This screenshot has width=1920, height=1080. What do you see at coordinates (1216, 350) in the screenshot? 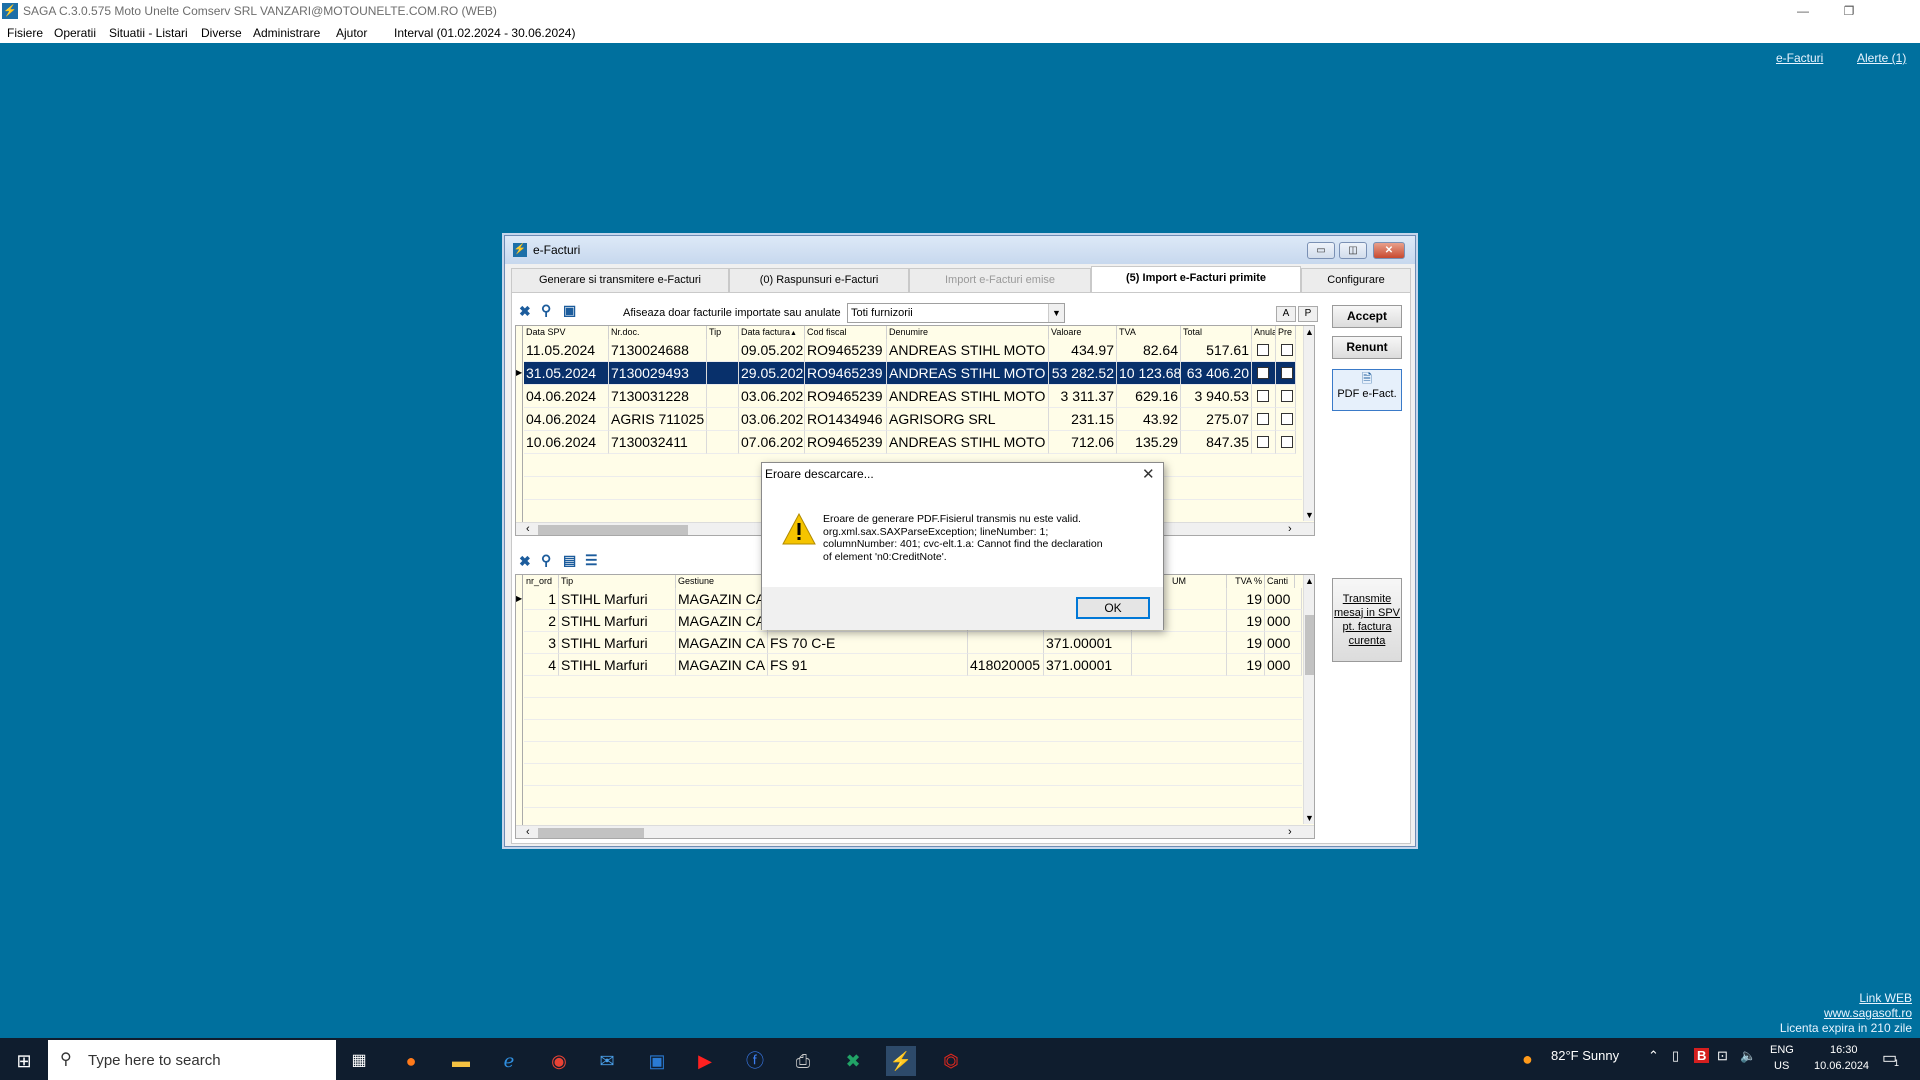
I see `cell-total: 517.61` at bounding box center [1216, 350].